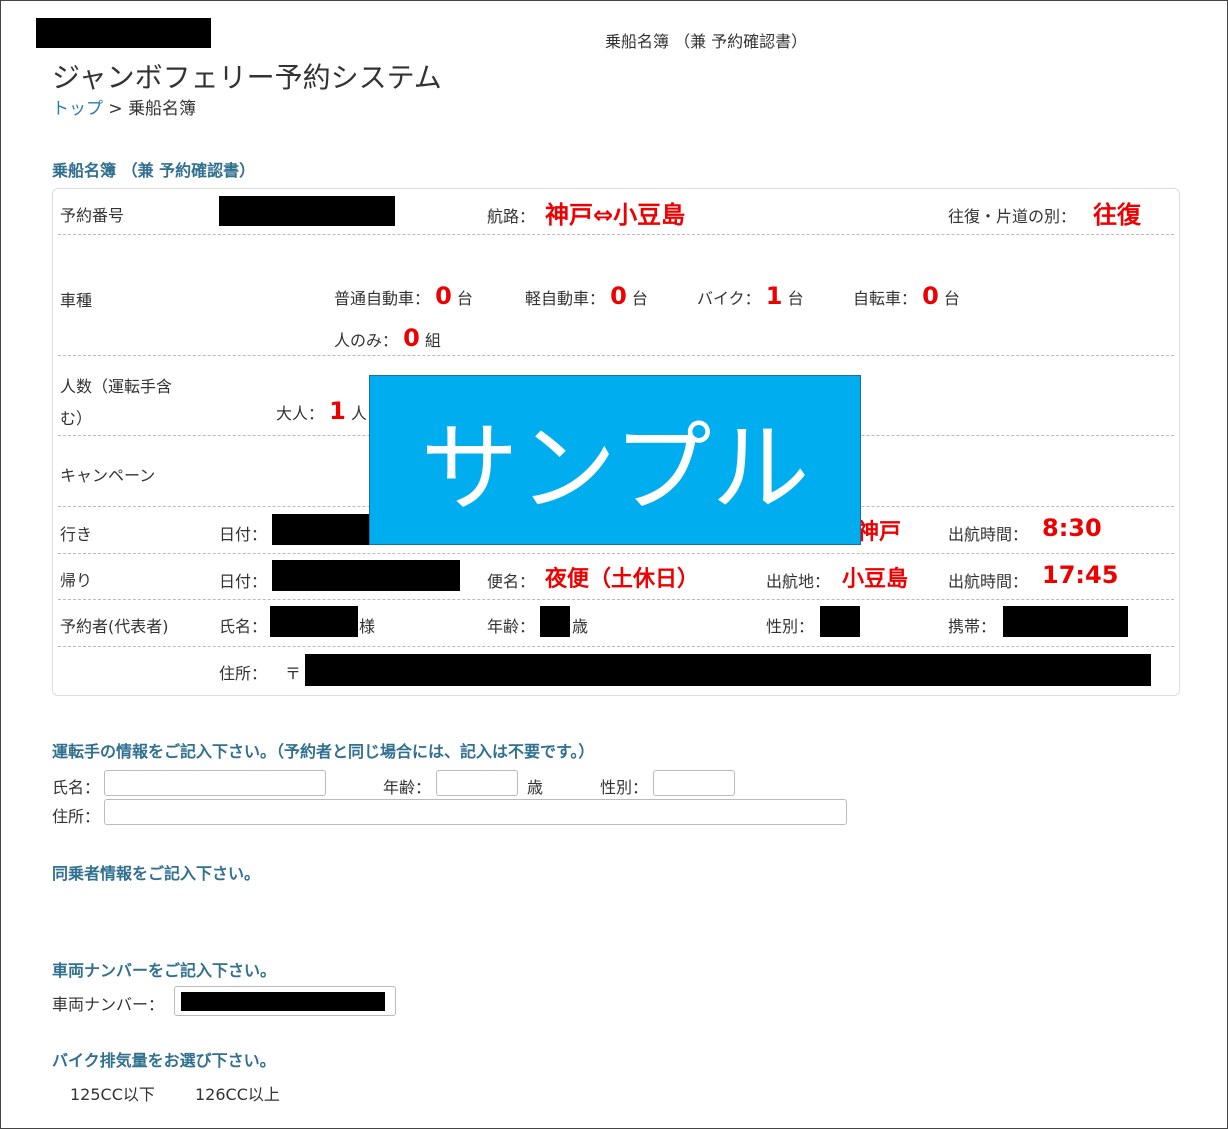  Describe the element at coordinates (76, 787) in the screenshot. I see `driver-name-label: 氏名：` at that location.